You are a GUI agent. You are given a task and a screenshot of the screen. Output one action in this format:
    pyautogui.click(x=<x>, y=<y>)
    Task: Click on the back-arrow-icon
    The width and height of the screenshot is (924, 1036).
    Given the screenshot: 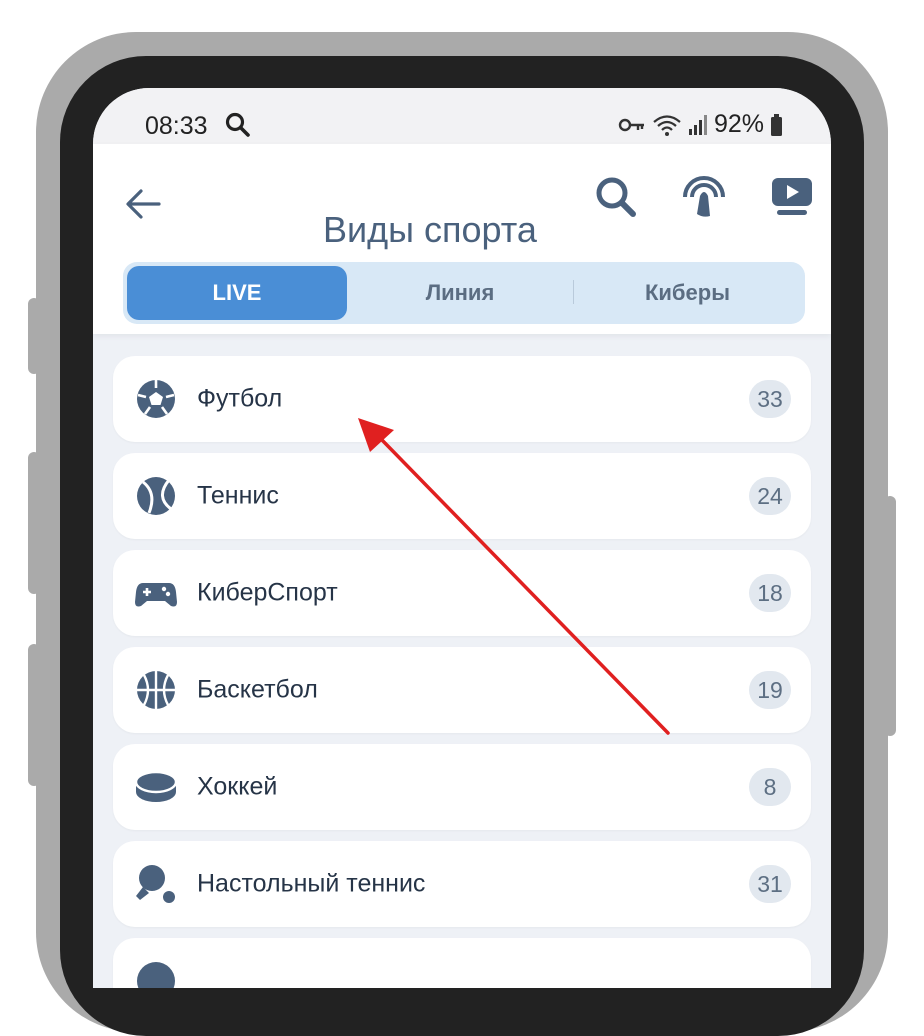 What is the action you would take?
    pyautogui.click(x=143, y=204)
    